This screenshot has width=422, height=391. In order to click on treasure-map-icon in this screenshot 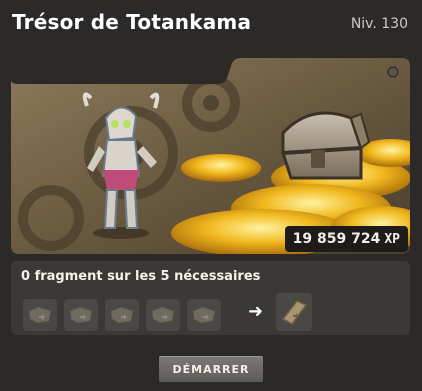, I will do `click(294, 312)`.